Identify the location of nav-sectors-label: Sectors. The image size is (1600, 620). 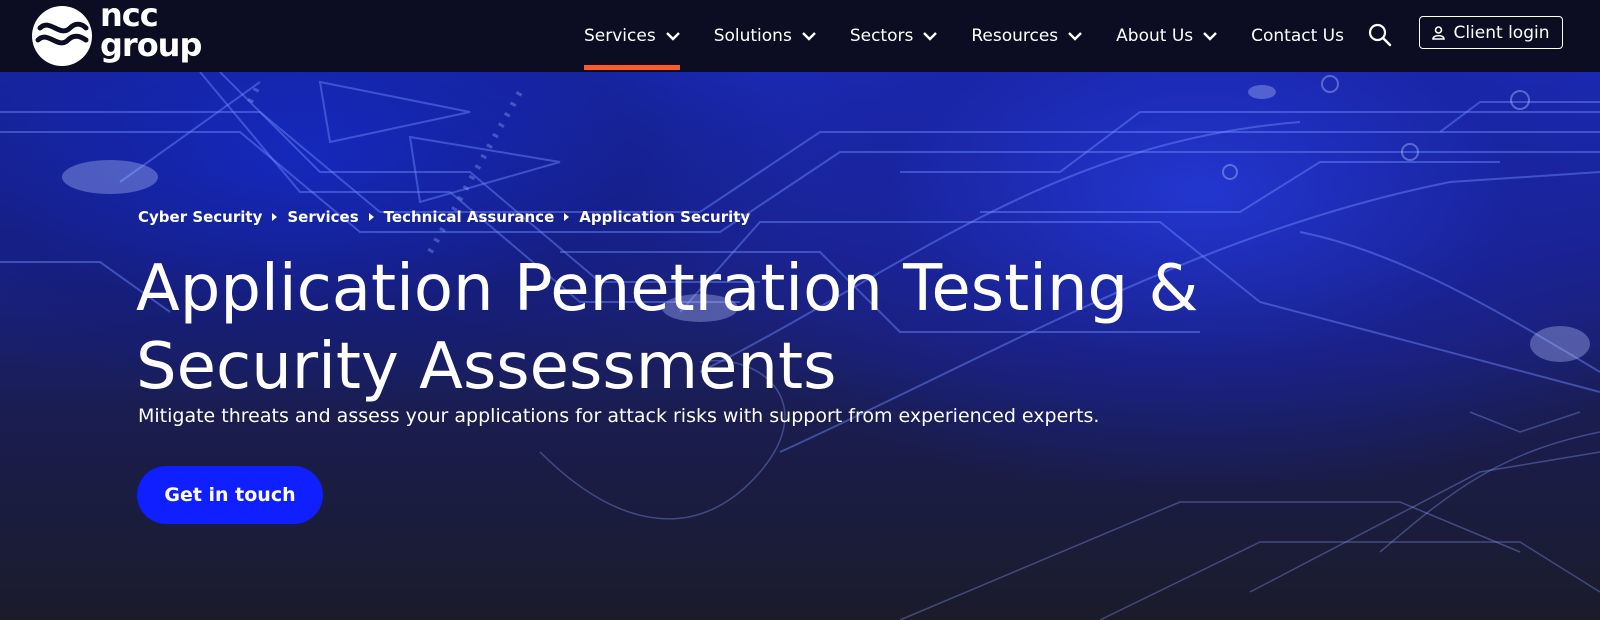
(881, 36).